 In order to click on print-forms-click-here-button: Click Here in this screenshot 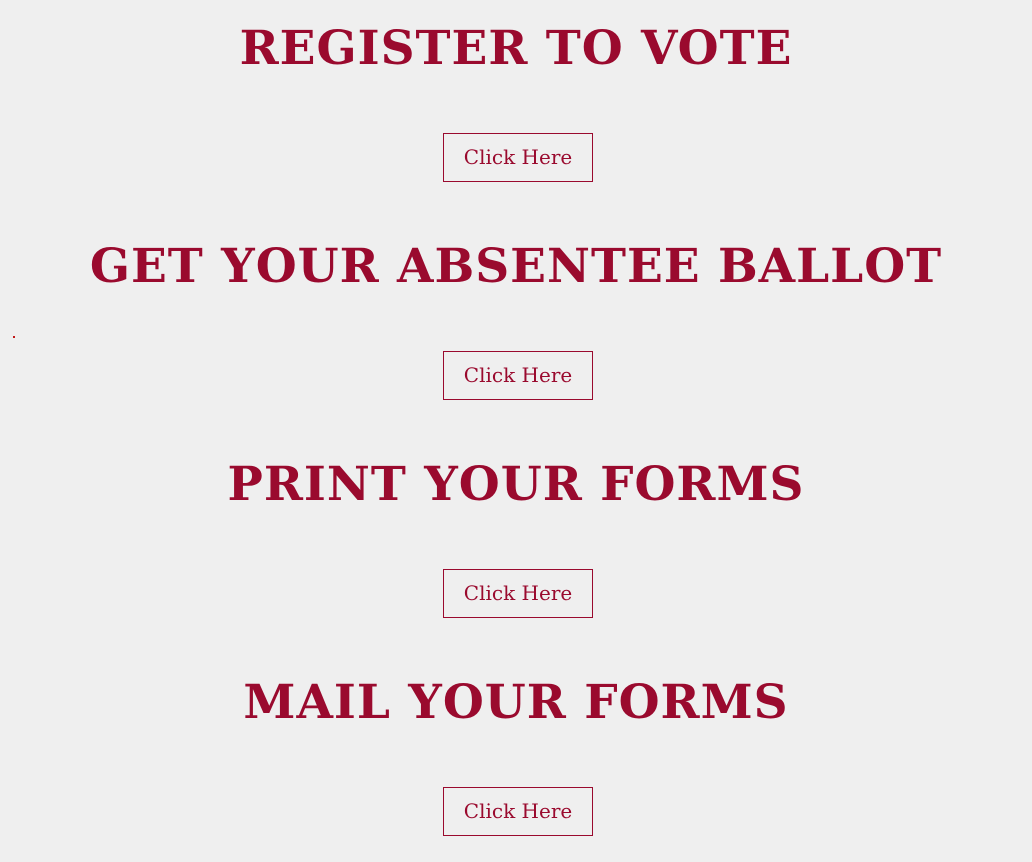, I will do `click(518, 593)`.